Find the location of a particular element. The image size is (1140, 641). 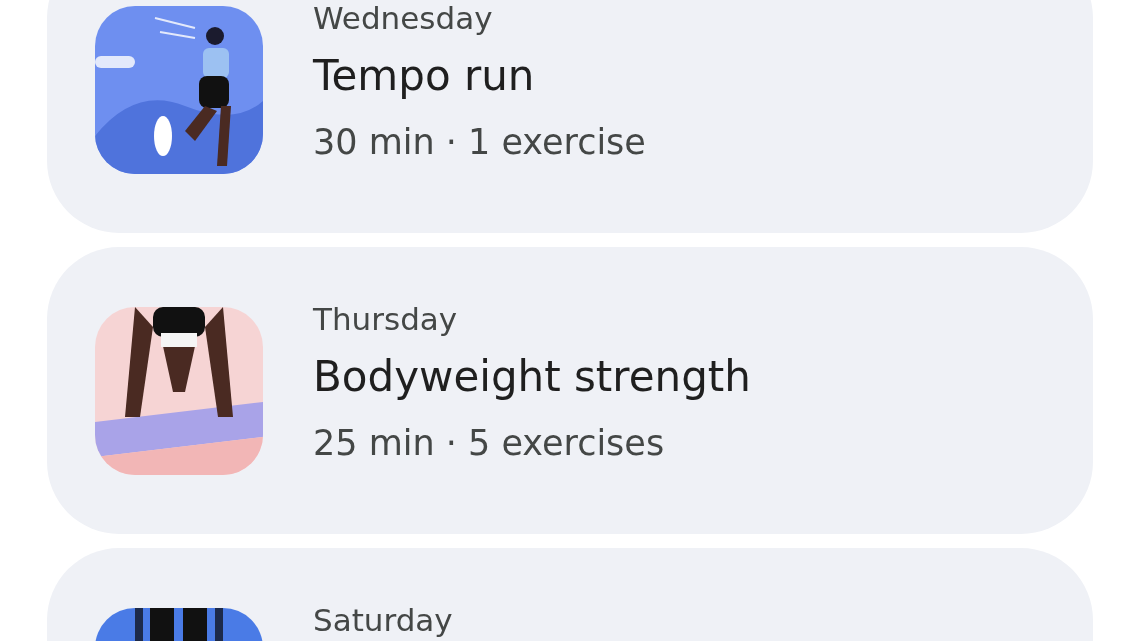

workout-day: Thursday is located at coordinates (532, 319).